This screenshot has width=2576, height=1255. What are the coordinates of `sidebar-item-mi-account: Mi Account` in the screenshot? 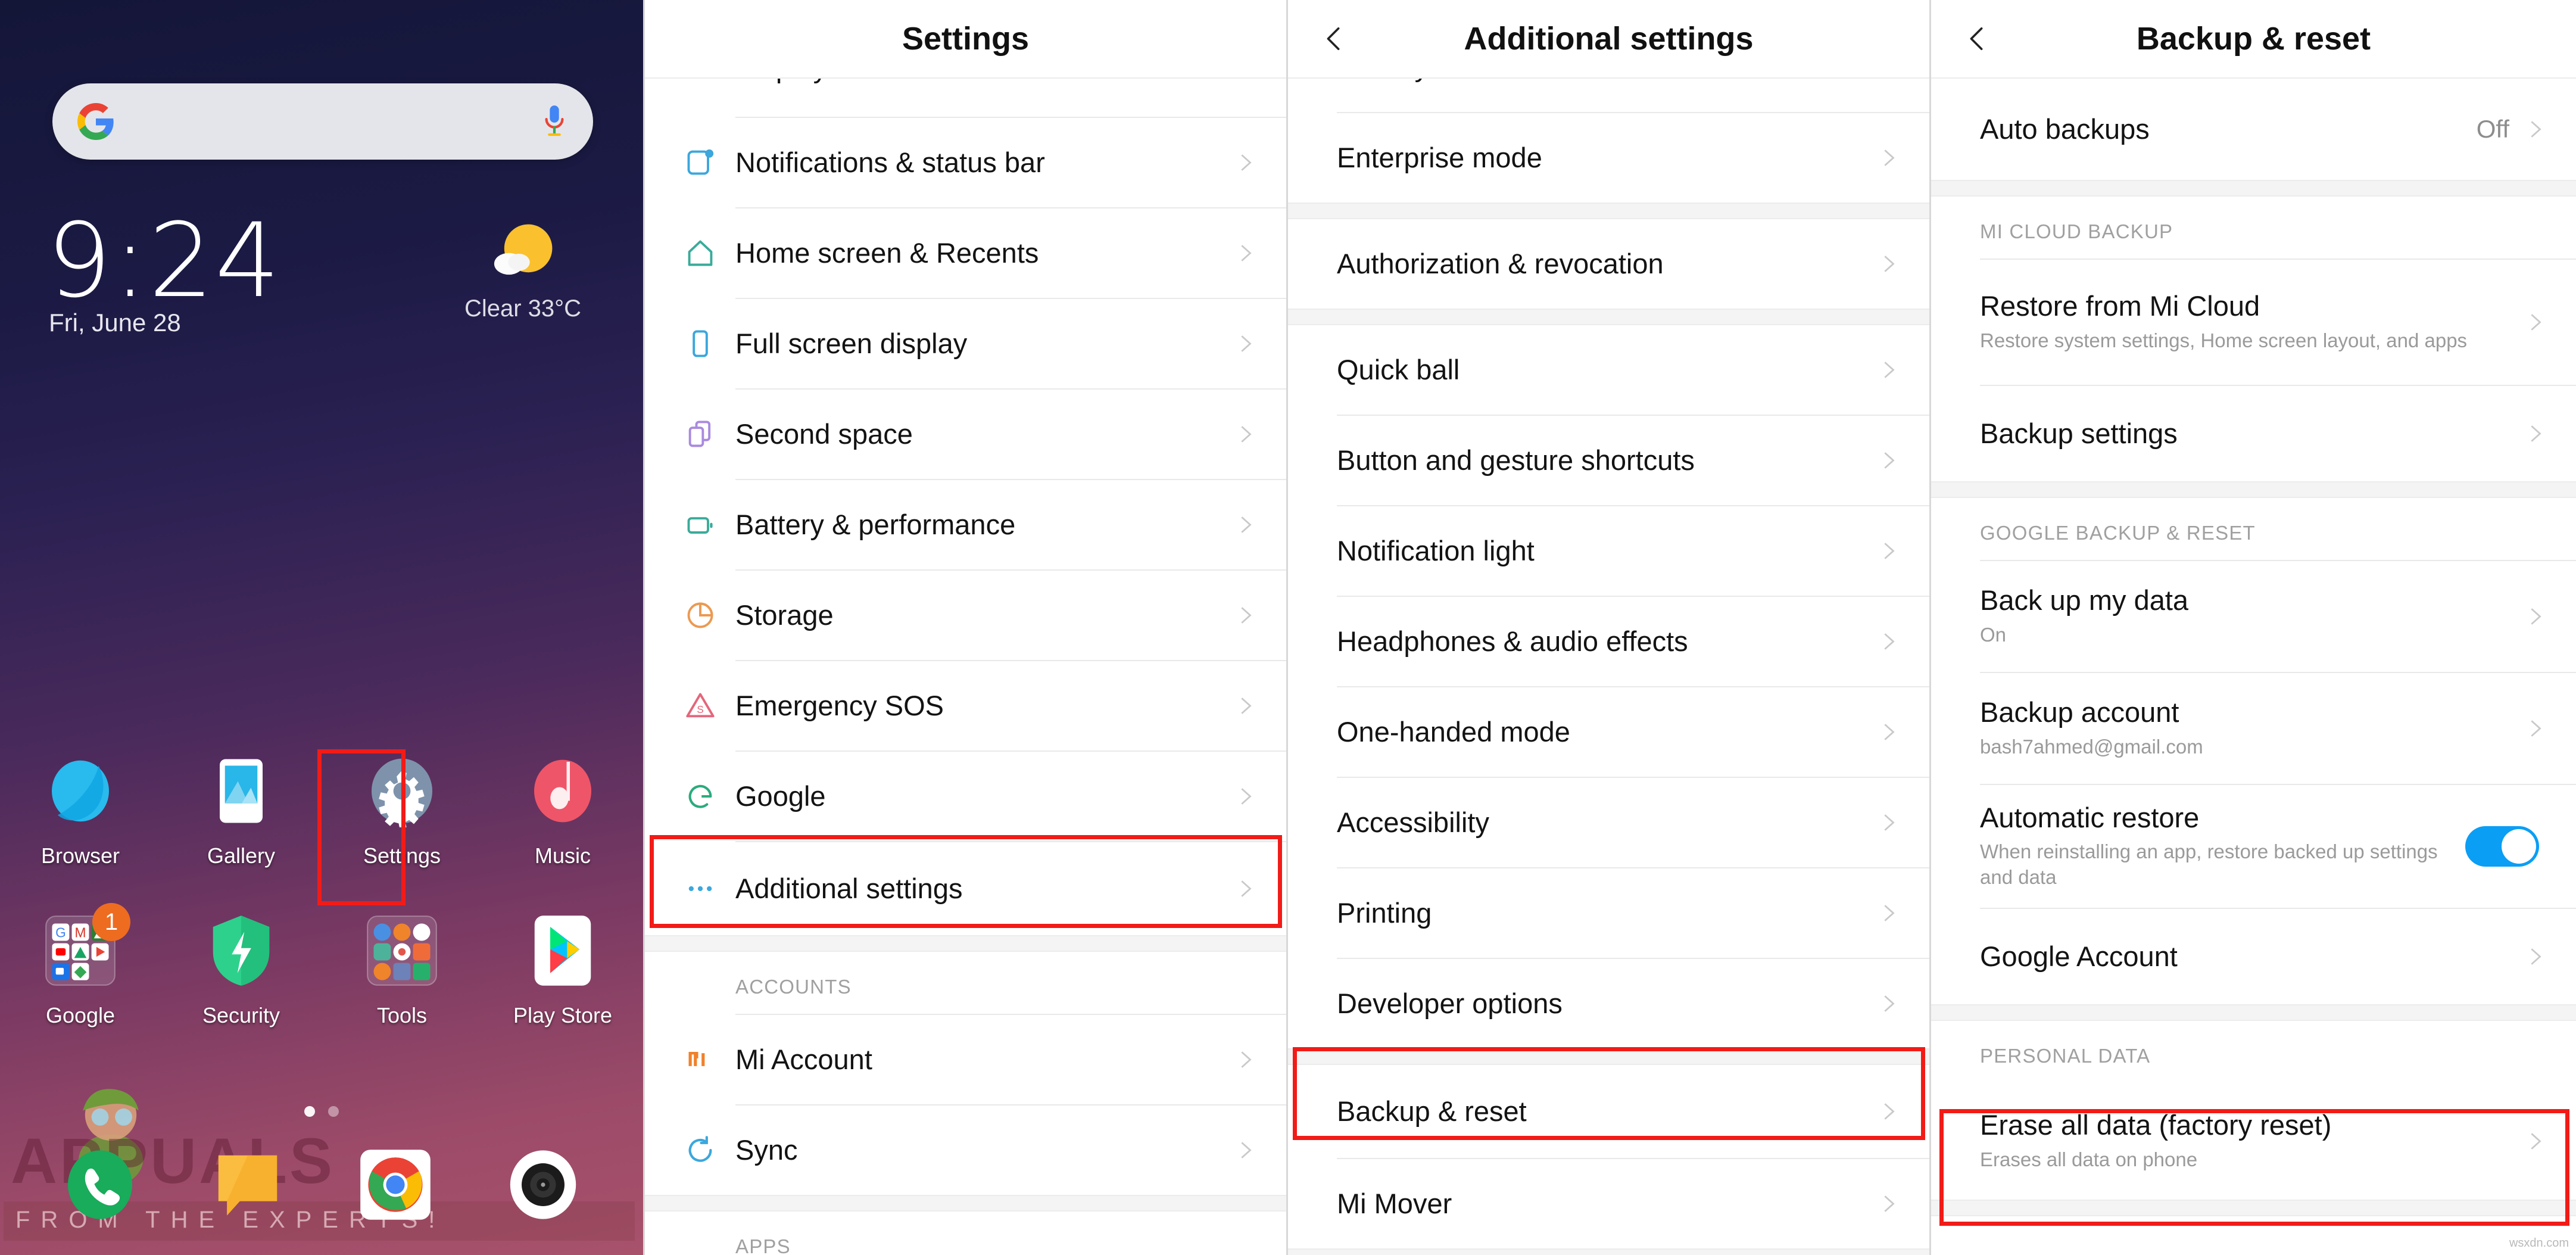 It's located at (965, 1060).